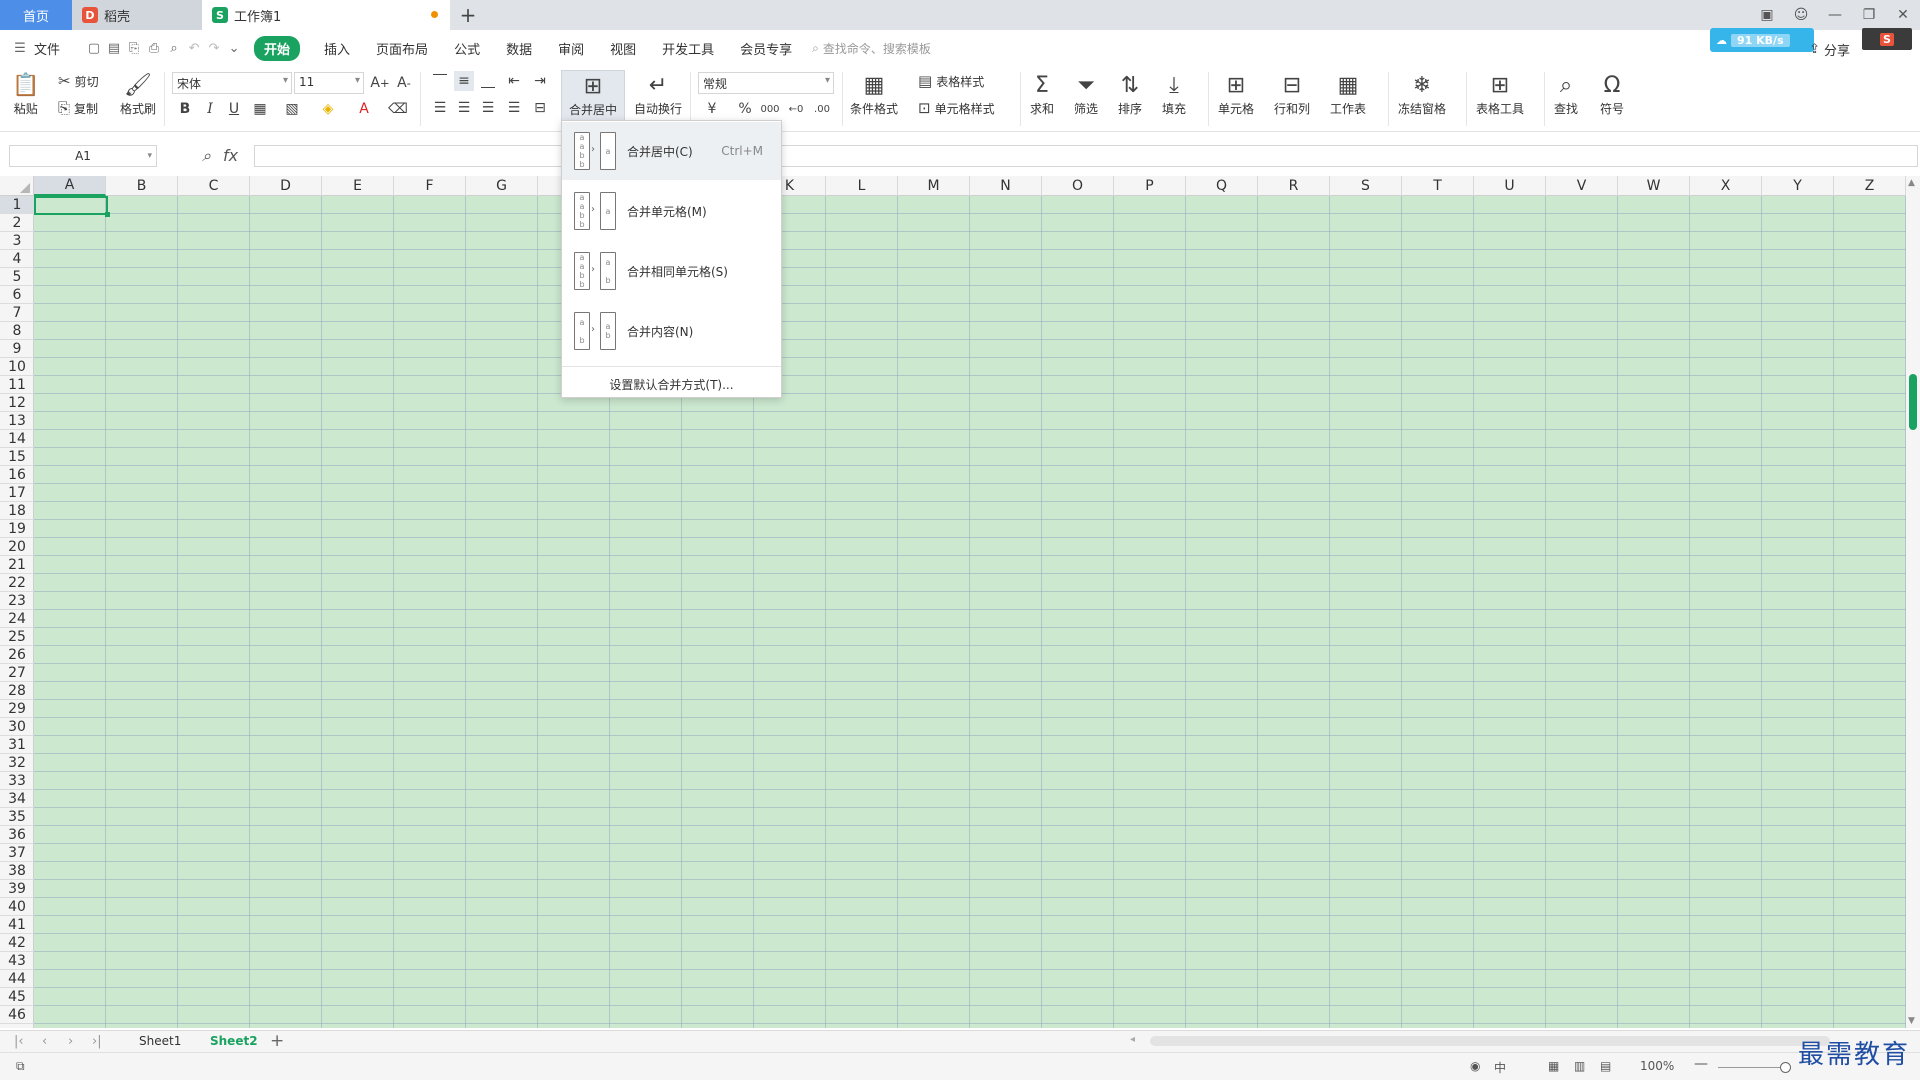  What do you see at coordinates (1869, 15) in the screenshot?
I see `restore-button: ❐` at bounding box center [1869, 15].